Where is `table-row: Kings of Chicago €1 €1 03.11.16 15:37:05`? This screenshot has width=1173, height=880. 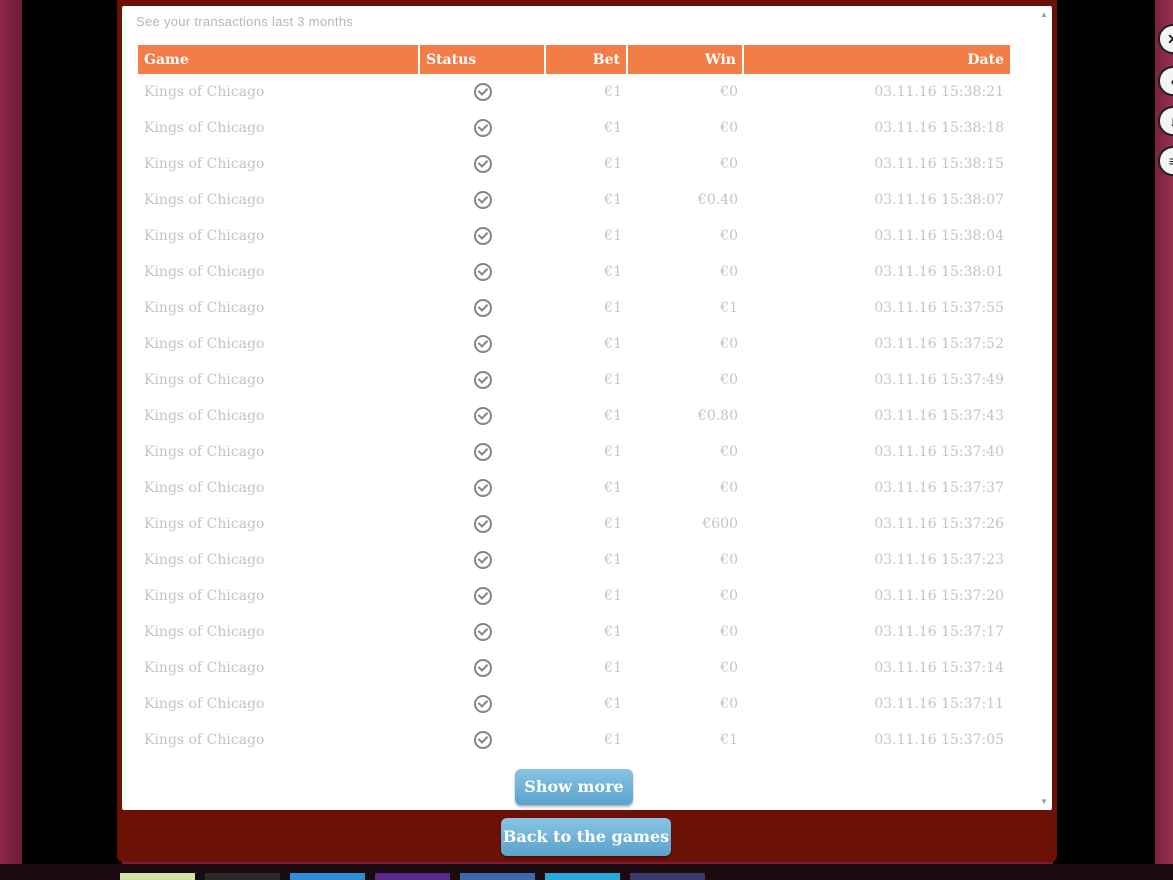
table-row: Kings of Chicago €1 €1 03.11.16 15:37:05 is located at coordinates (574, 740).